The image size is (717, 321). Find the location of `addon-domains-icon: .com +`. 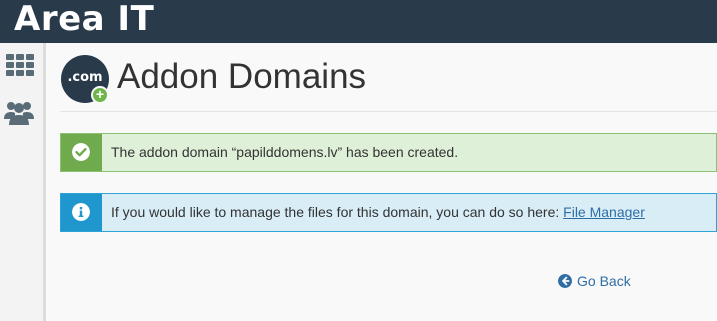

addon-domains-icon: .com + is located at coordinates (85, 79).